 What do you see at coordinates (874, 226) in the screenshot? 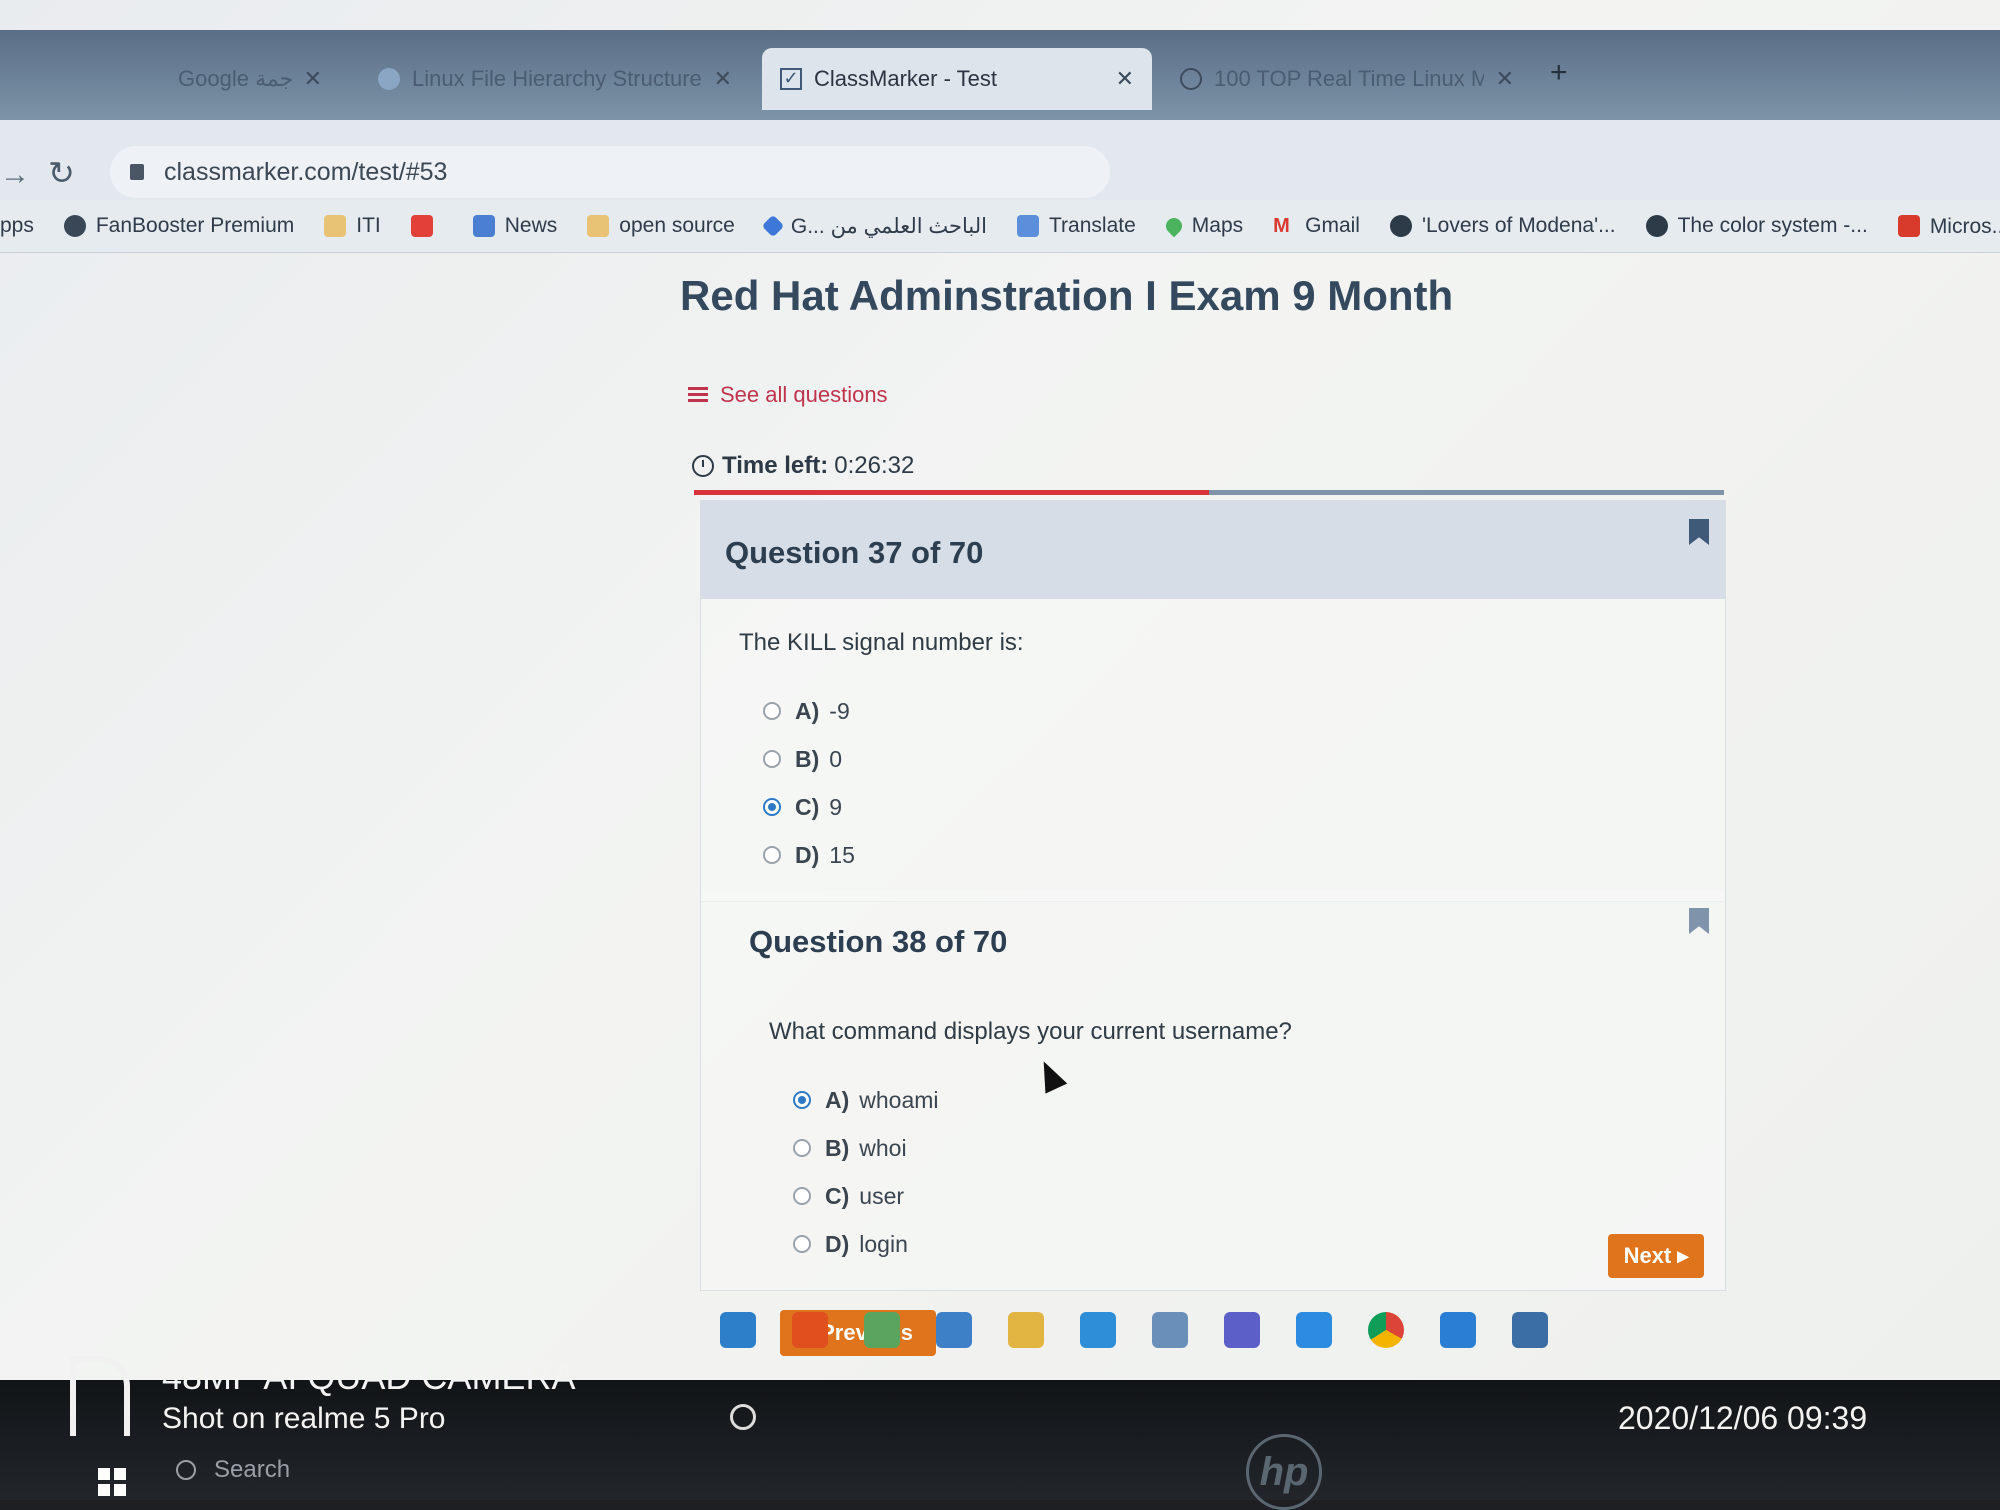
I see `bookmark-google-scholar: G... الباحث العلمي من` at bounding box center [874, 226].